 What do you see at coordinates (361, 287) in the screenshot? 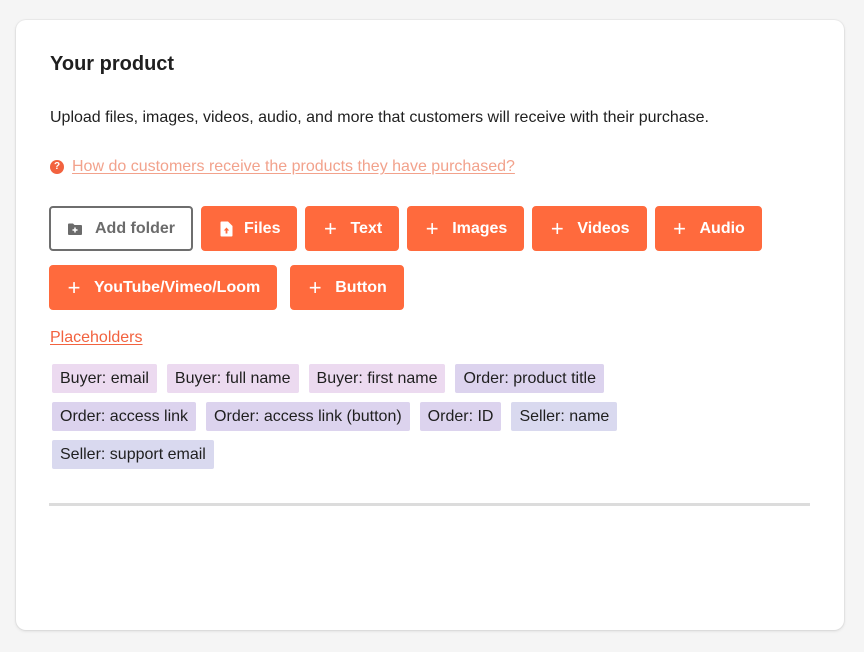
I see `add-button-label: Button` at bounding box center [361, 287].